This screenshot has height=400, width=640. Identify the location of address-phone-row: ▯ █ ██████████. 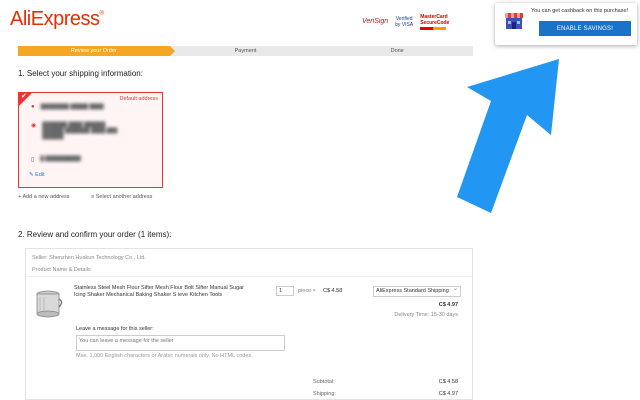
(56, 159).